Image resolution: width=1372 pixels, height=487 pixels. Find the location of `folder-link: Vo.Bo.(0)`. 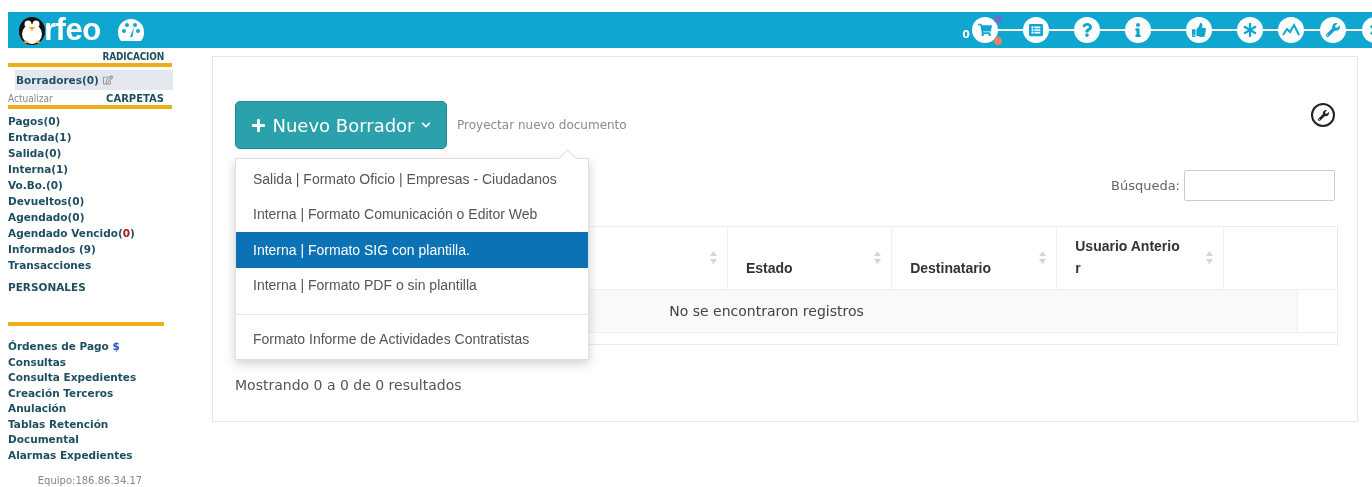

folder-link: Vo.Bo.(0) is located at coordinates (90, 185).